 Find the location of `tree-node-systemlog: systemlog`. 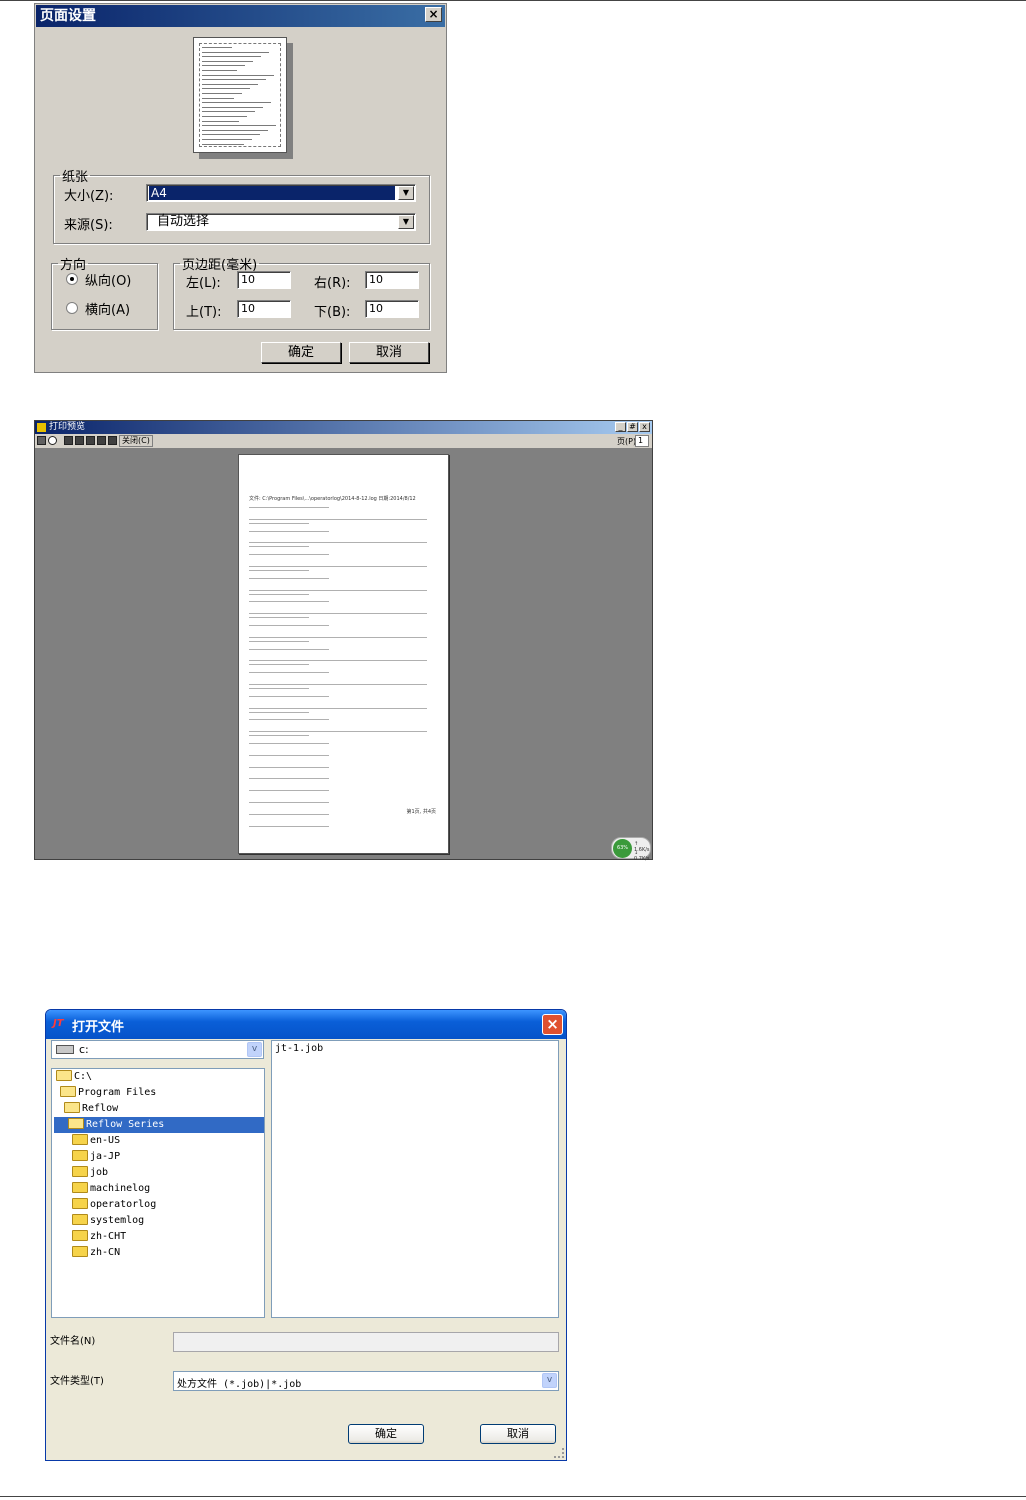

tree-node-systemlog: systemlog is located at coordinates (108, 1221).